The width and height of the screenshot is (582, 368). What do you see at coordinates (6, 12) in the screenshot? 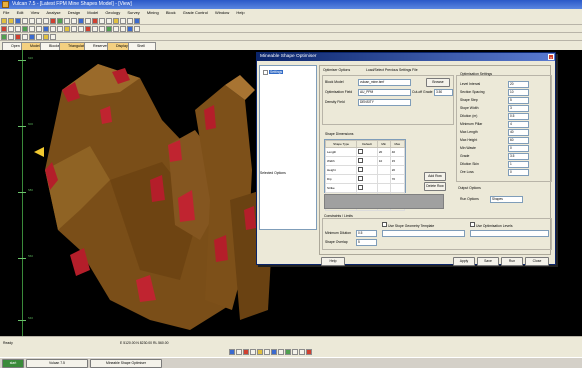
I see `menu-file: File` at bounding box center [6, 12].